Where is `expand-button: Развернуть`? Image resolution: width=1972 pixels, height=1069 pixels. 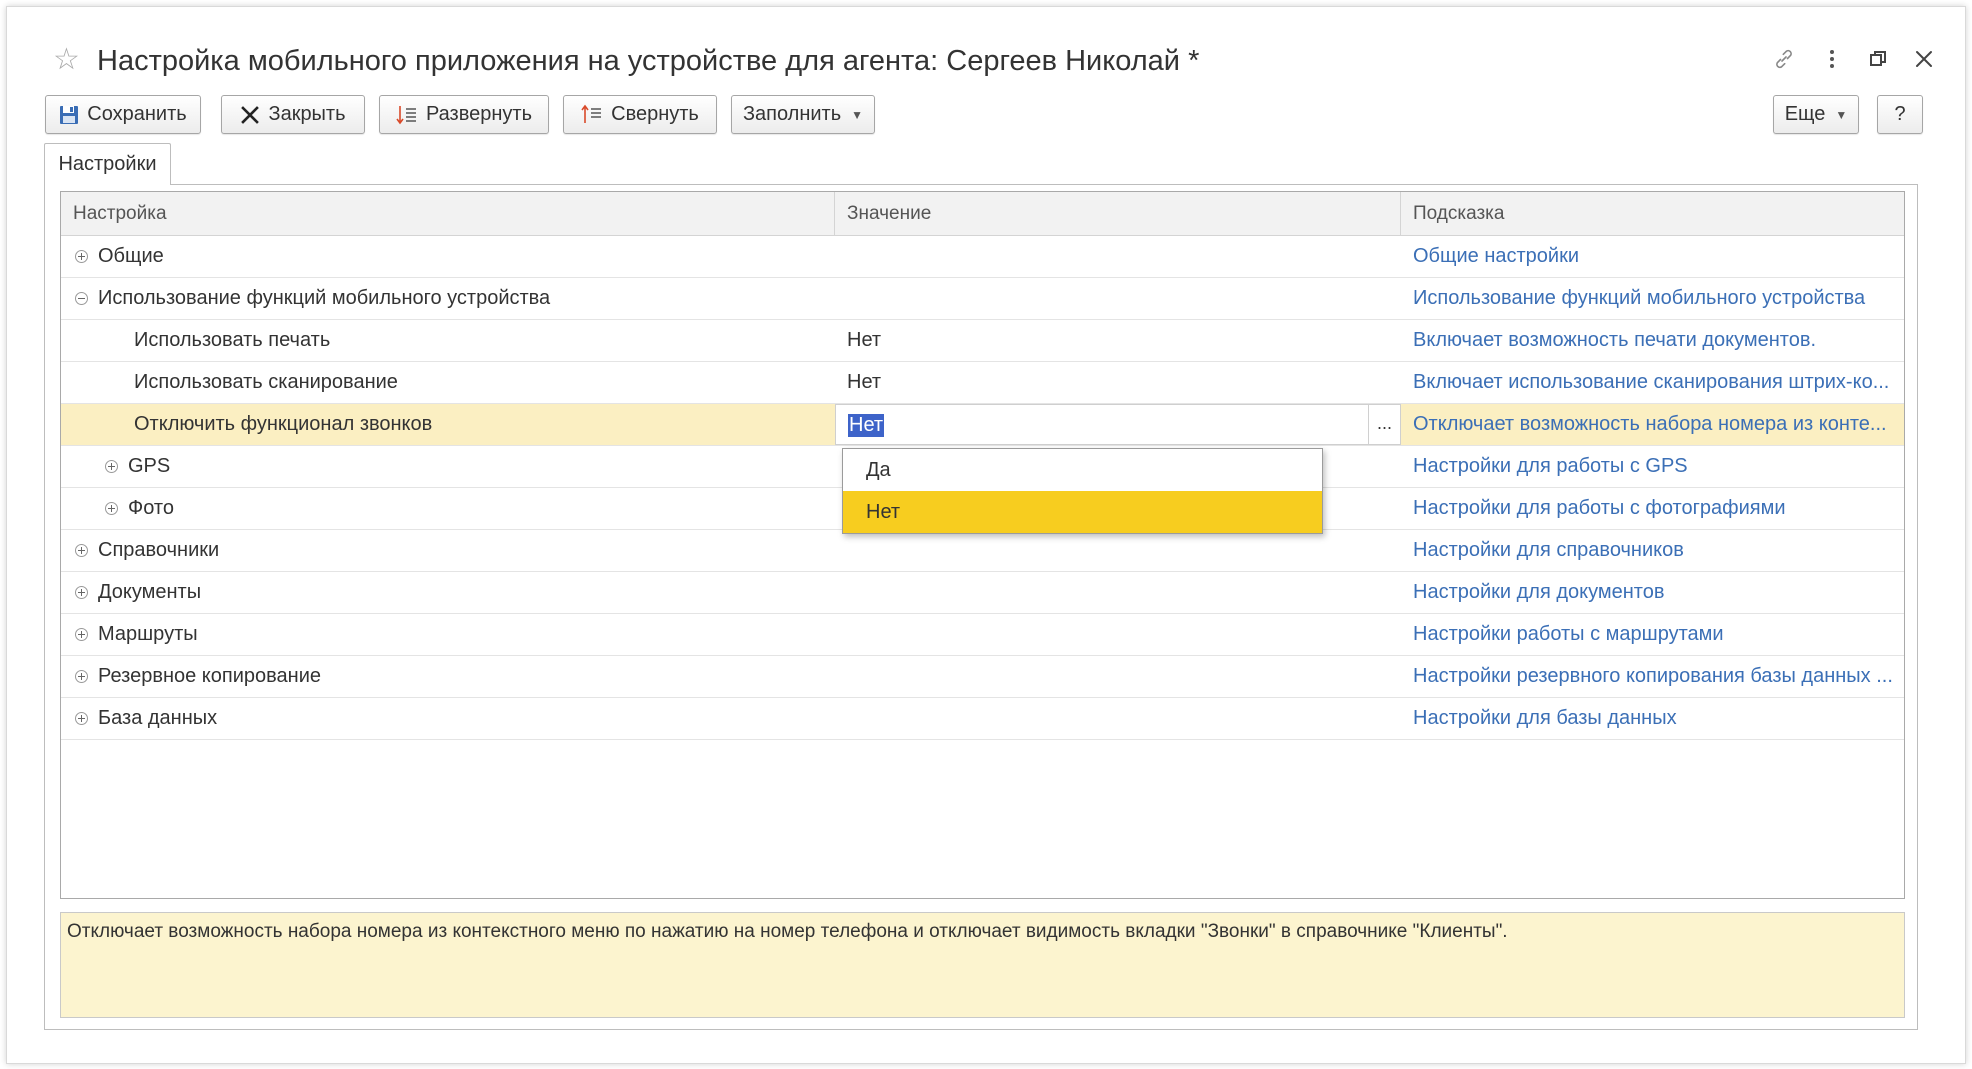 expand-button: Развернуть is located at coordinates (464, 114).